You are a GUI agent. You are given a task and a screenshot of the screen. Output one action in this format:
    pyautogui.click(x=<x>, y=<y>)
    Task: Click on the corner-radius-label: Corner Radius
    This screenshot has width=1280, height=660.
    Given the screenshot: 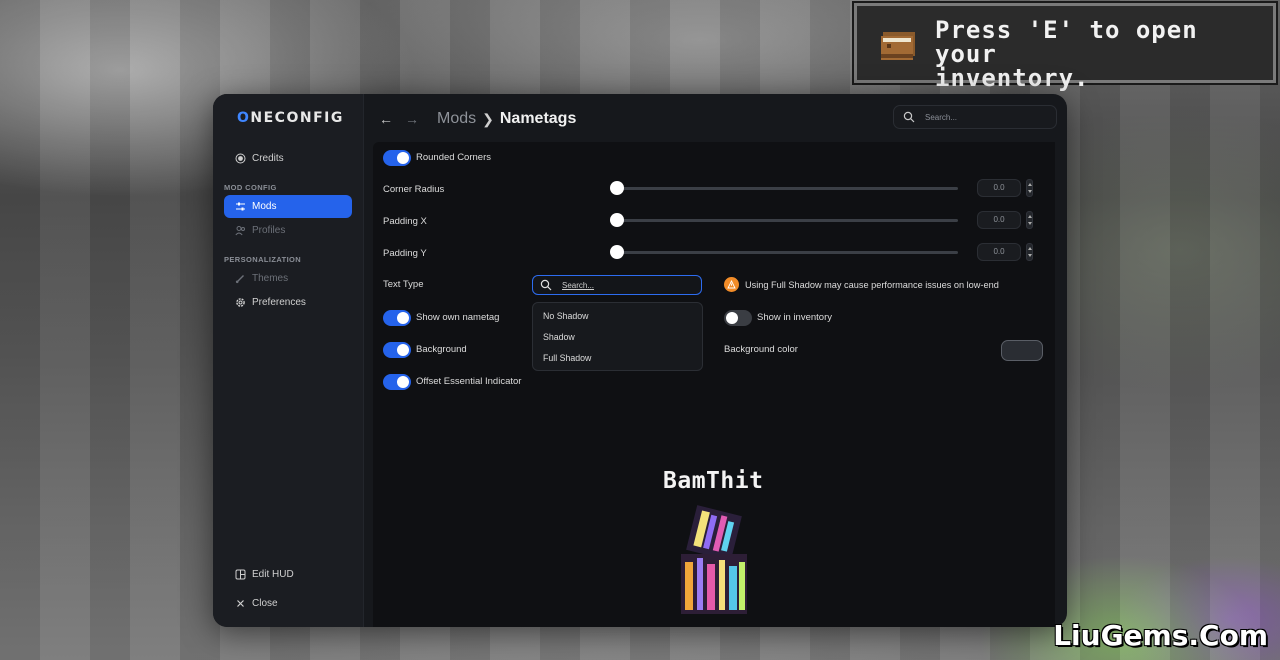 What is the action you would take?
    pyautogui.click(x=414, y=189)
    